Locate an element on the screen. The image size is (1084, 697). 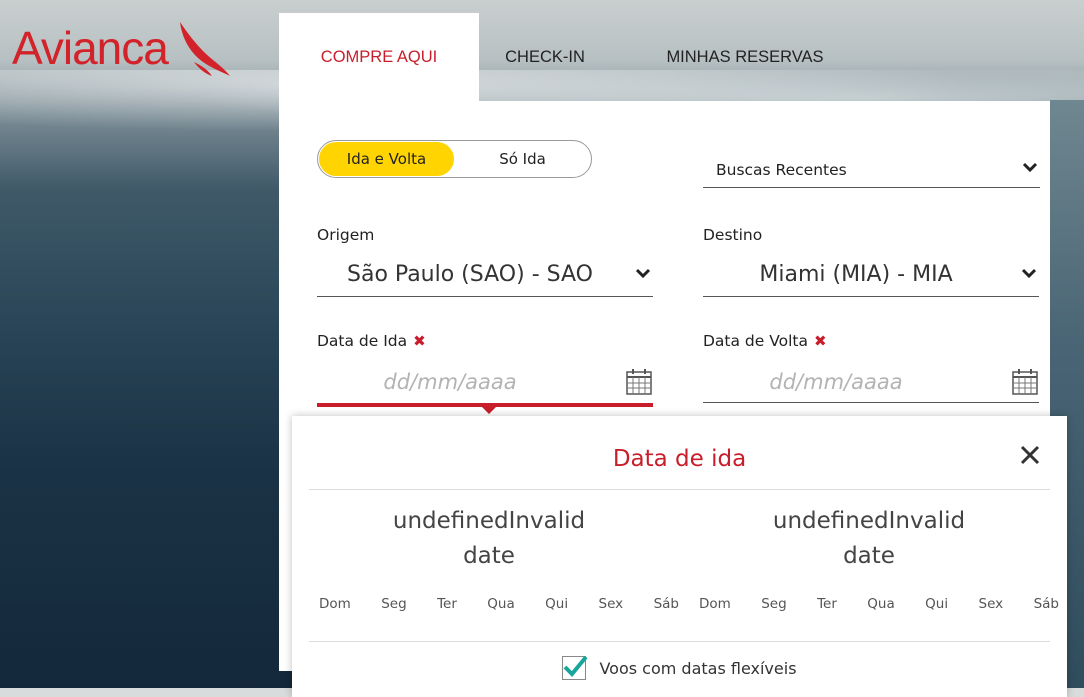
flexible-dates-row: Voos com datas flexíveis is located at coordinates (679, 667).